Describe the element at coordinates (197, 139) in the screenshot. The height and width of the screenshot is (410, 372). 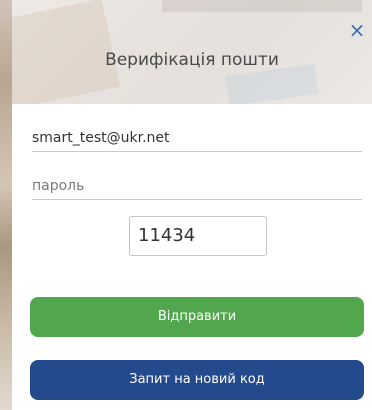
I see `email-field: smart_test@ukr.net` at that location.